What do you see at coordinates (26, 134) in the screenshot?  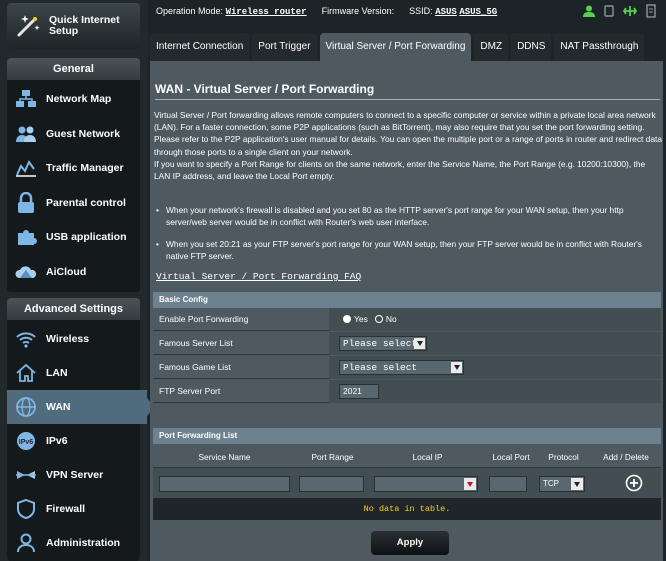 I see `guest-network-icon` at bounding box center [26, 134].